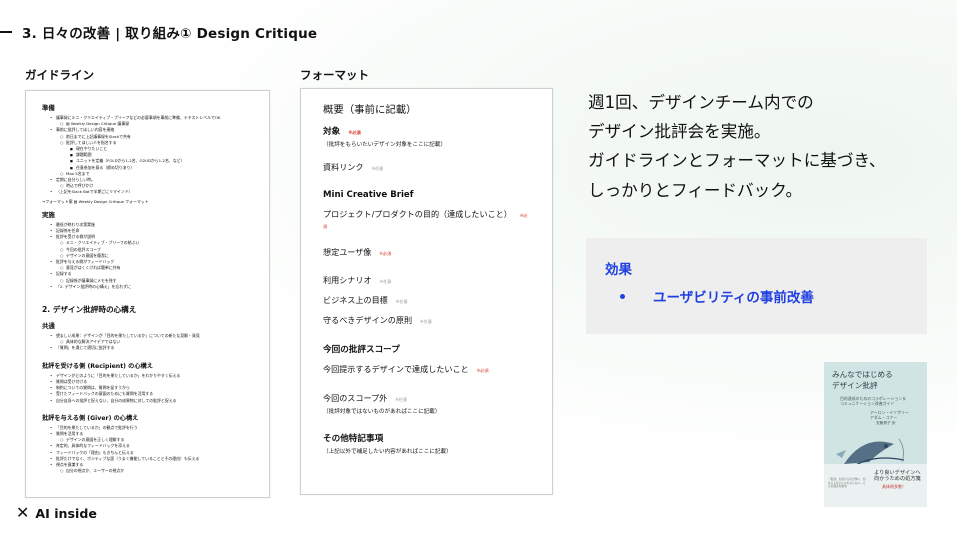 This screenshot has height=536, width=957. Describe the element at coordinates (679, 132) in the screenshot. I see `summary-line: デザイン批評会を実施。` at that location.